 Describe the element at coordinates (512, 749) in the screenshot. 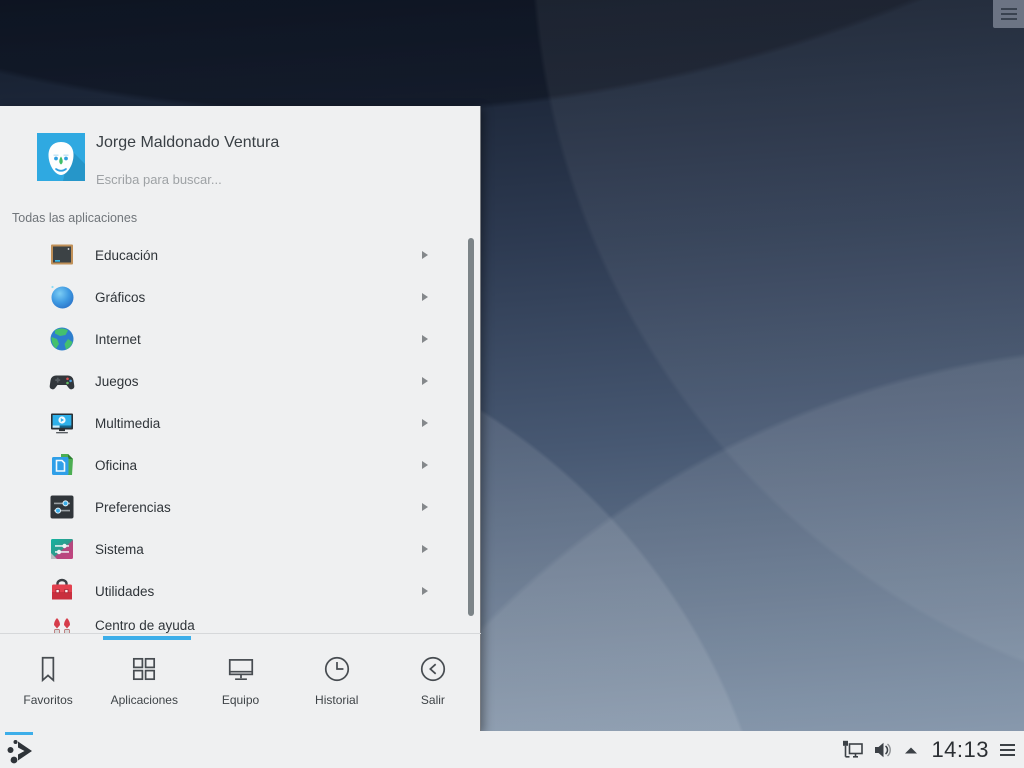

I see `taskbar: 14:13` at that location.